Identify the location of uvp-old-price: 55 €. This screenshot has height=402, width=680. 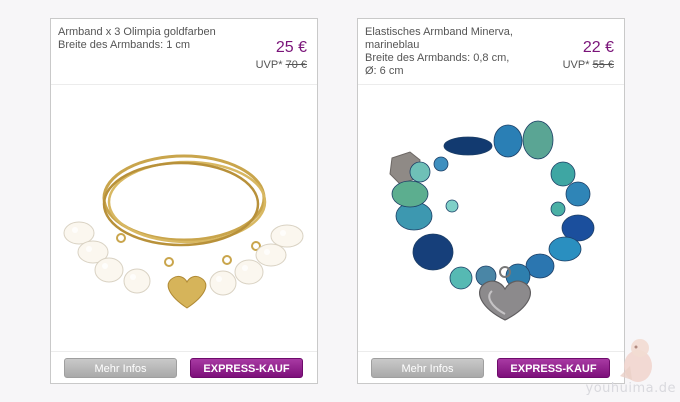
(603, 65).